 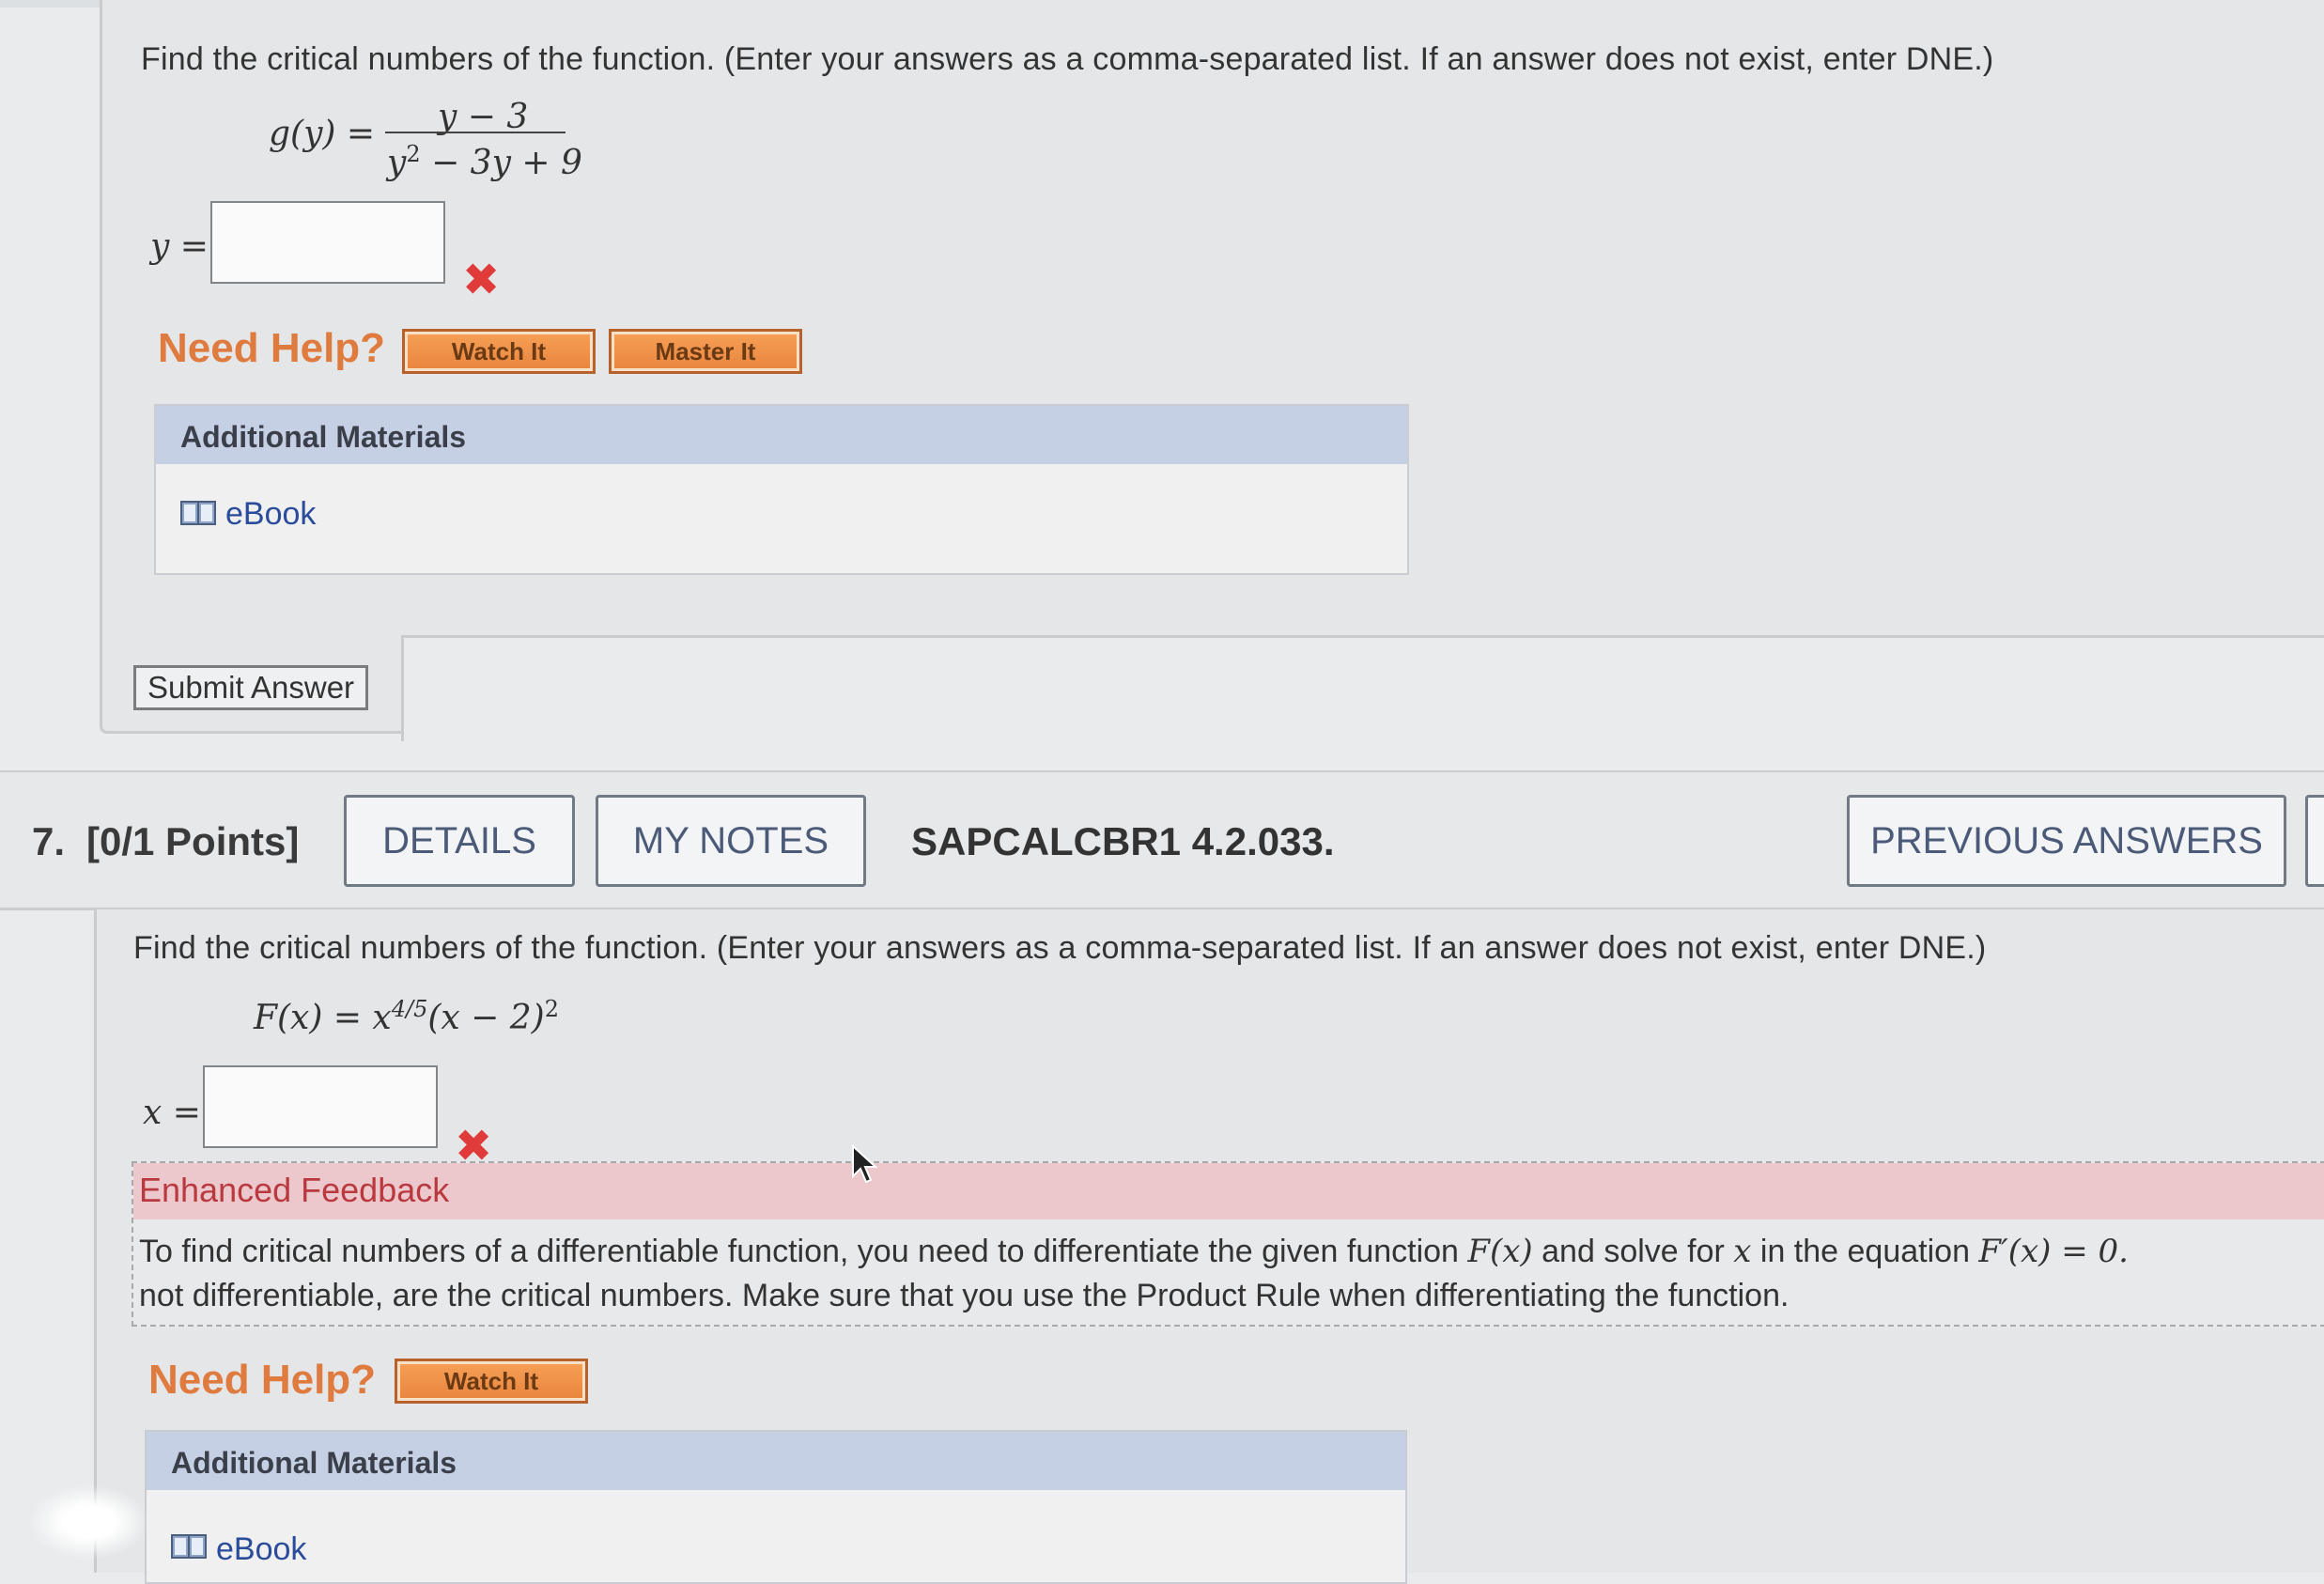 What do you see at coordinates (483, 117) in the screenshot?
I see `fraction-numerator: y − 3` at bounding box center [483, 117].